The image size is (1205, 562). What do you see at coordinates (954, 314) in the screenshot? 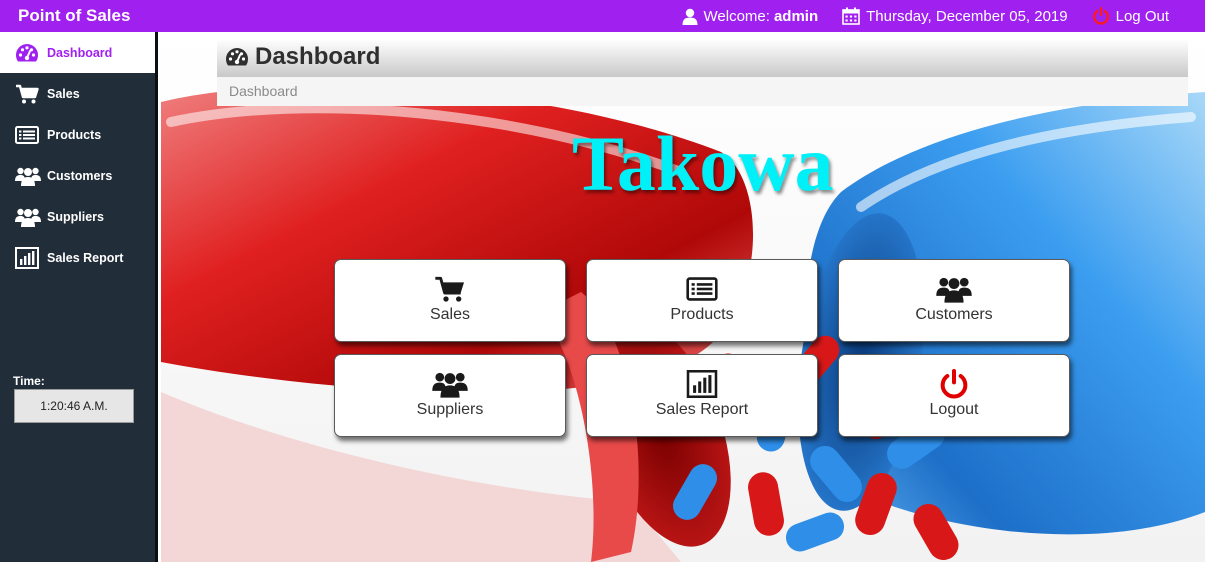
I see `tile-label: Customers` at bounding box center [954, 314].